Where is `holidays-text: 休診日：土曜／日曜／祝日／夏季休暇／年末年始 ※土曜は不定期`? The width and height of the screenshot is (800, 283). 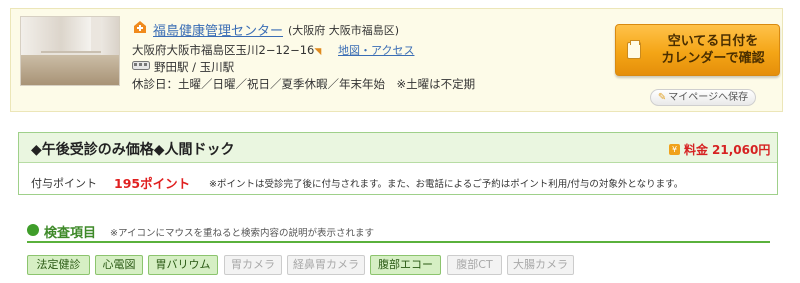
holidays-text: 休診日：土曜／日曜／祝日／夏季休暇／年末年始 ※土曜は不定期 is located at coordinates (304, 84).